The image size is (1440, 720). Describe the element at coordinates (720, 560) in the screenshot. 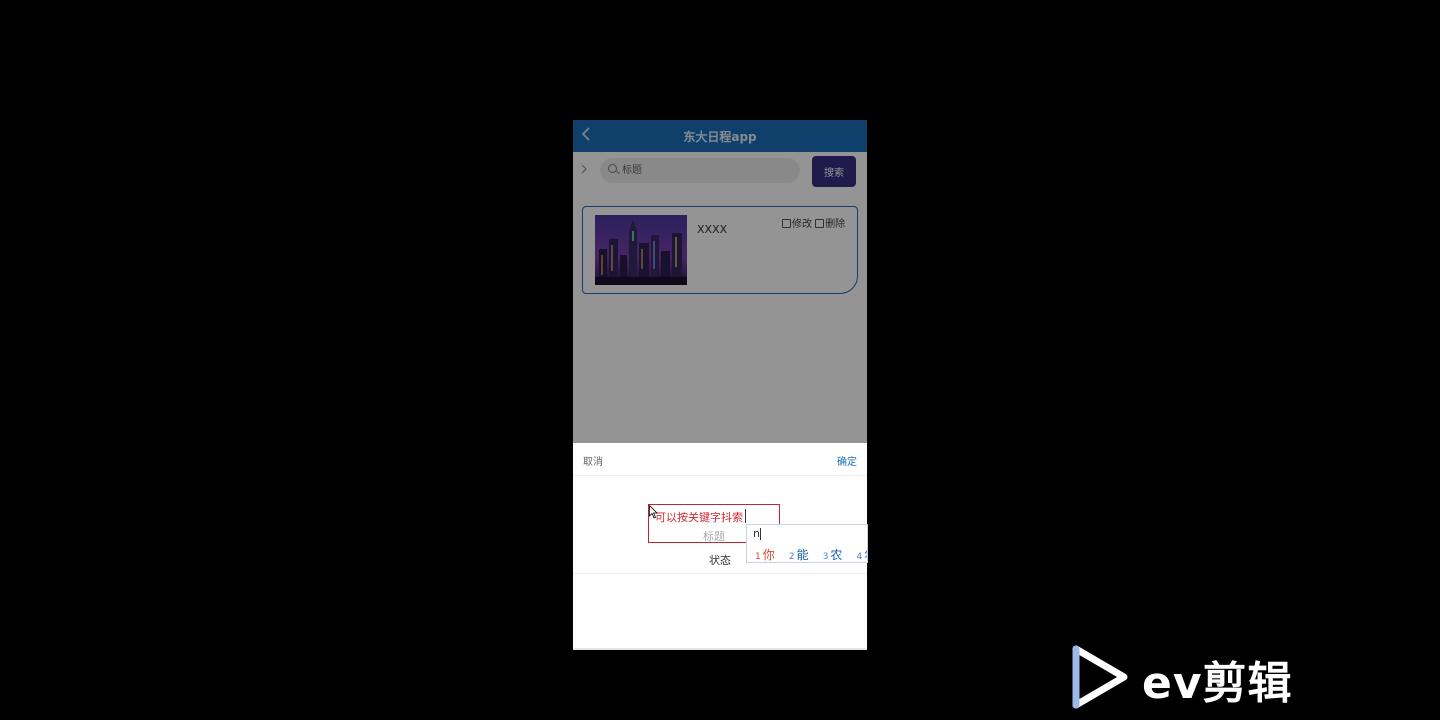

I see `picker-option-status: 状态` at that location.